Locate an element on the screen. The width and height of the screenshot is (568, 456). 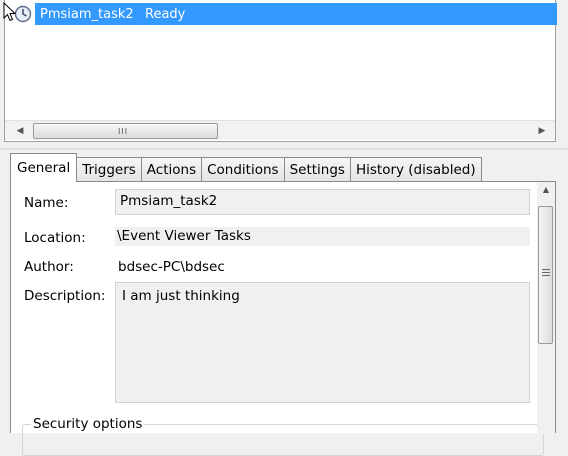
scroll-right-arrow-icon: ▶ is located at coordinates (542, 130).